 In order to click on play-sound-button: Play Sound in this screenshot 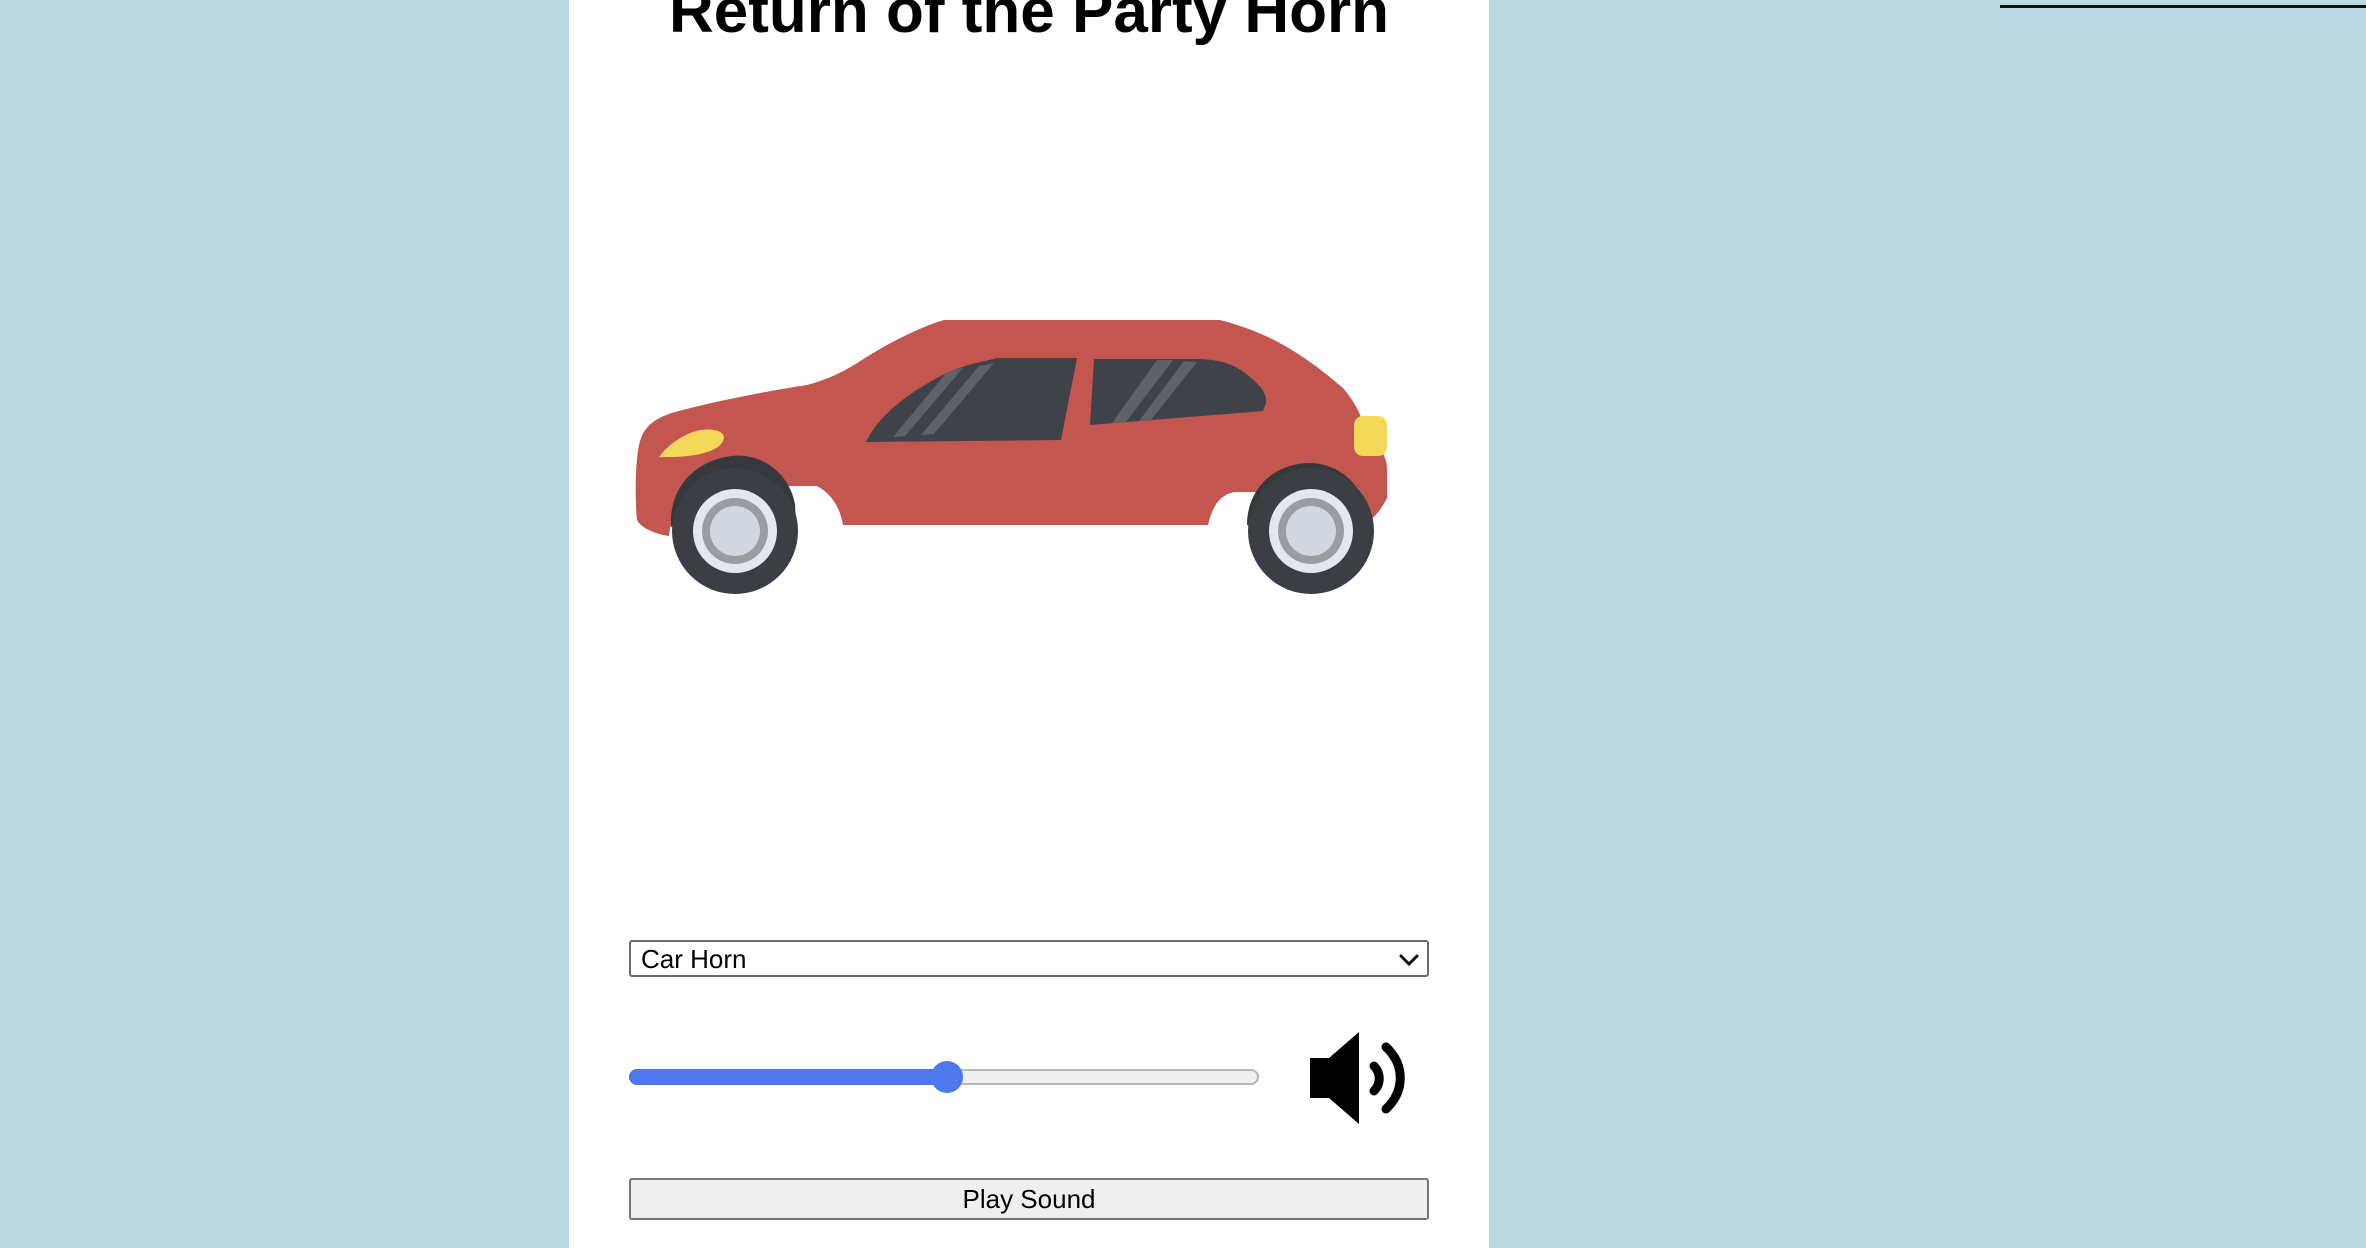, I will do `click(1029, 1199)`.